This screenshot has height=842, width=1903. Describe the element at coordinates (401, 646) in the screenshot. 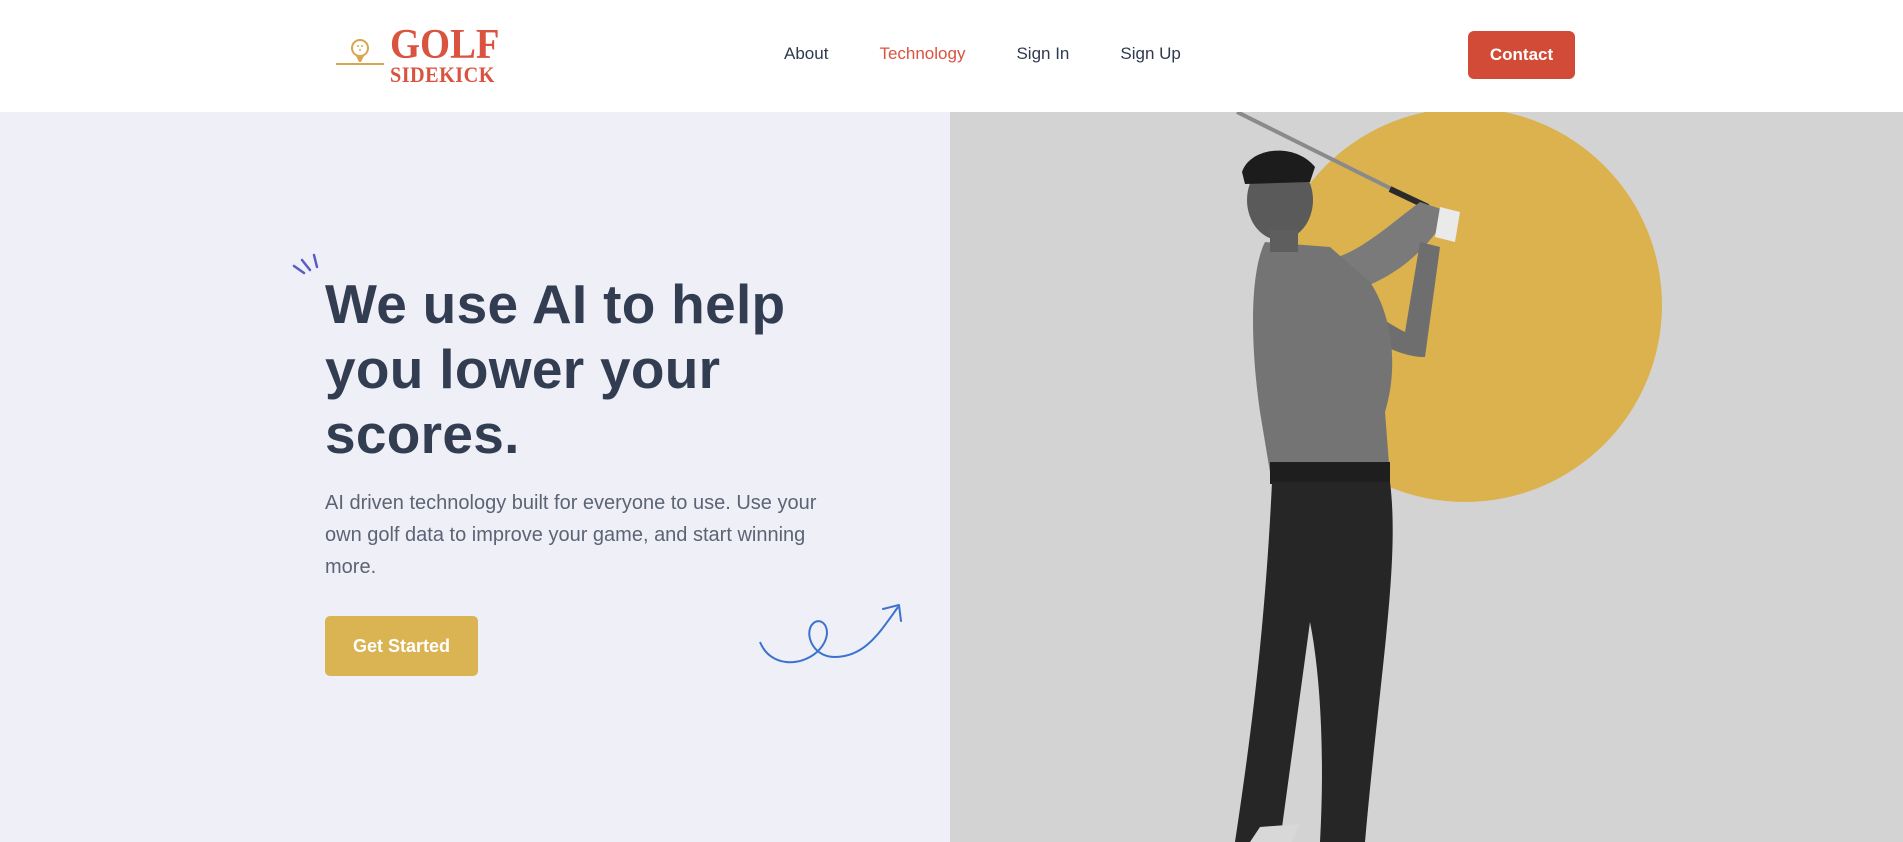

I see `get-started-button: Get Started` at that location.